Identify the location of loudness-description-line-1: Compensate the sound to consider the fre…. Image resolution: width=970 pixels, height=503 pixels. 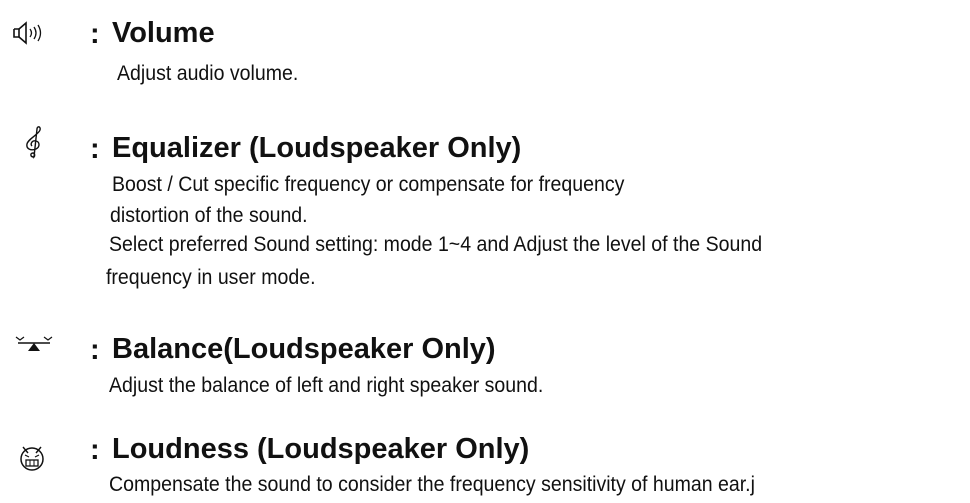
(432, 484).